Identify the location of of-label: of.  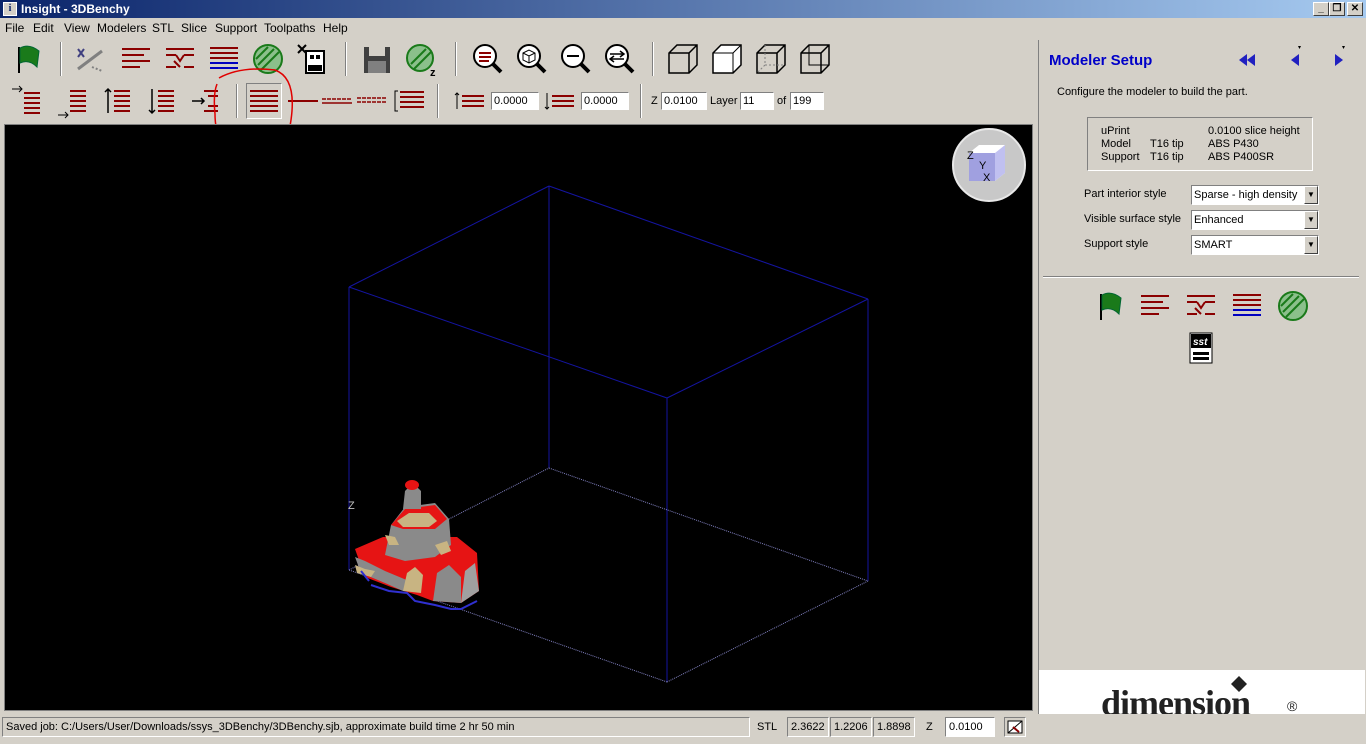
(782, 101).